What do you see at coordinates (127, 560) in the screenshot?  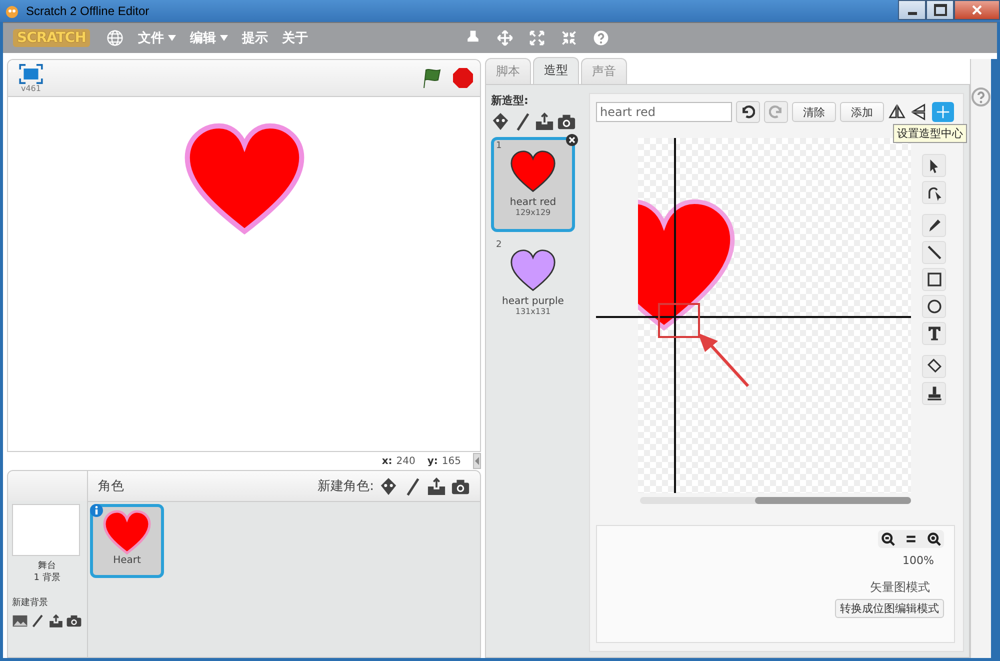 I see `sprite-name: Heart` at bounding box center [127, 560].